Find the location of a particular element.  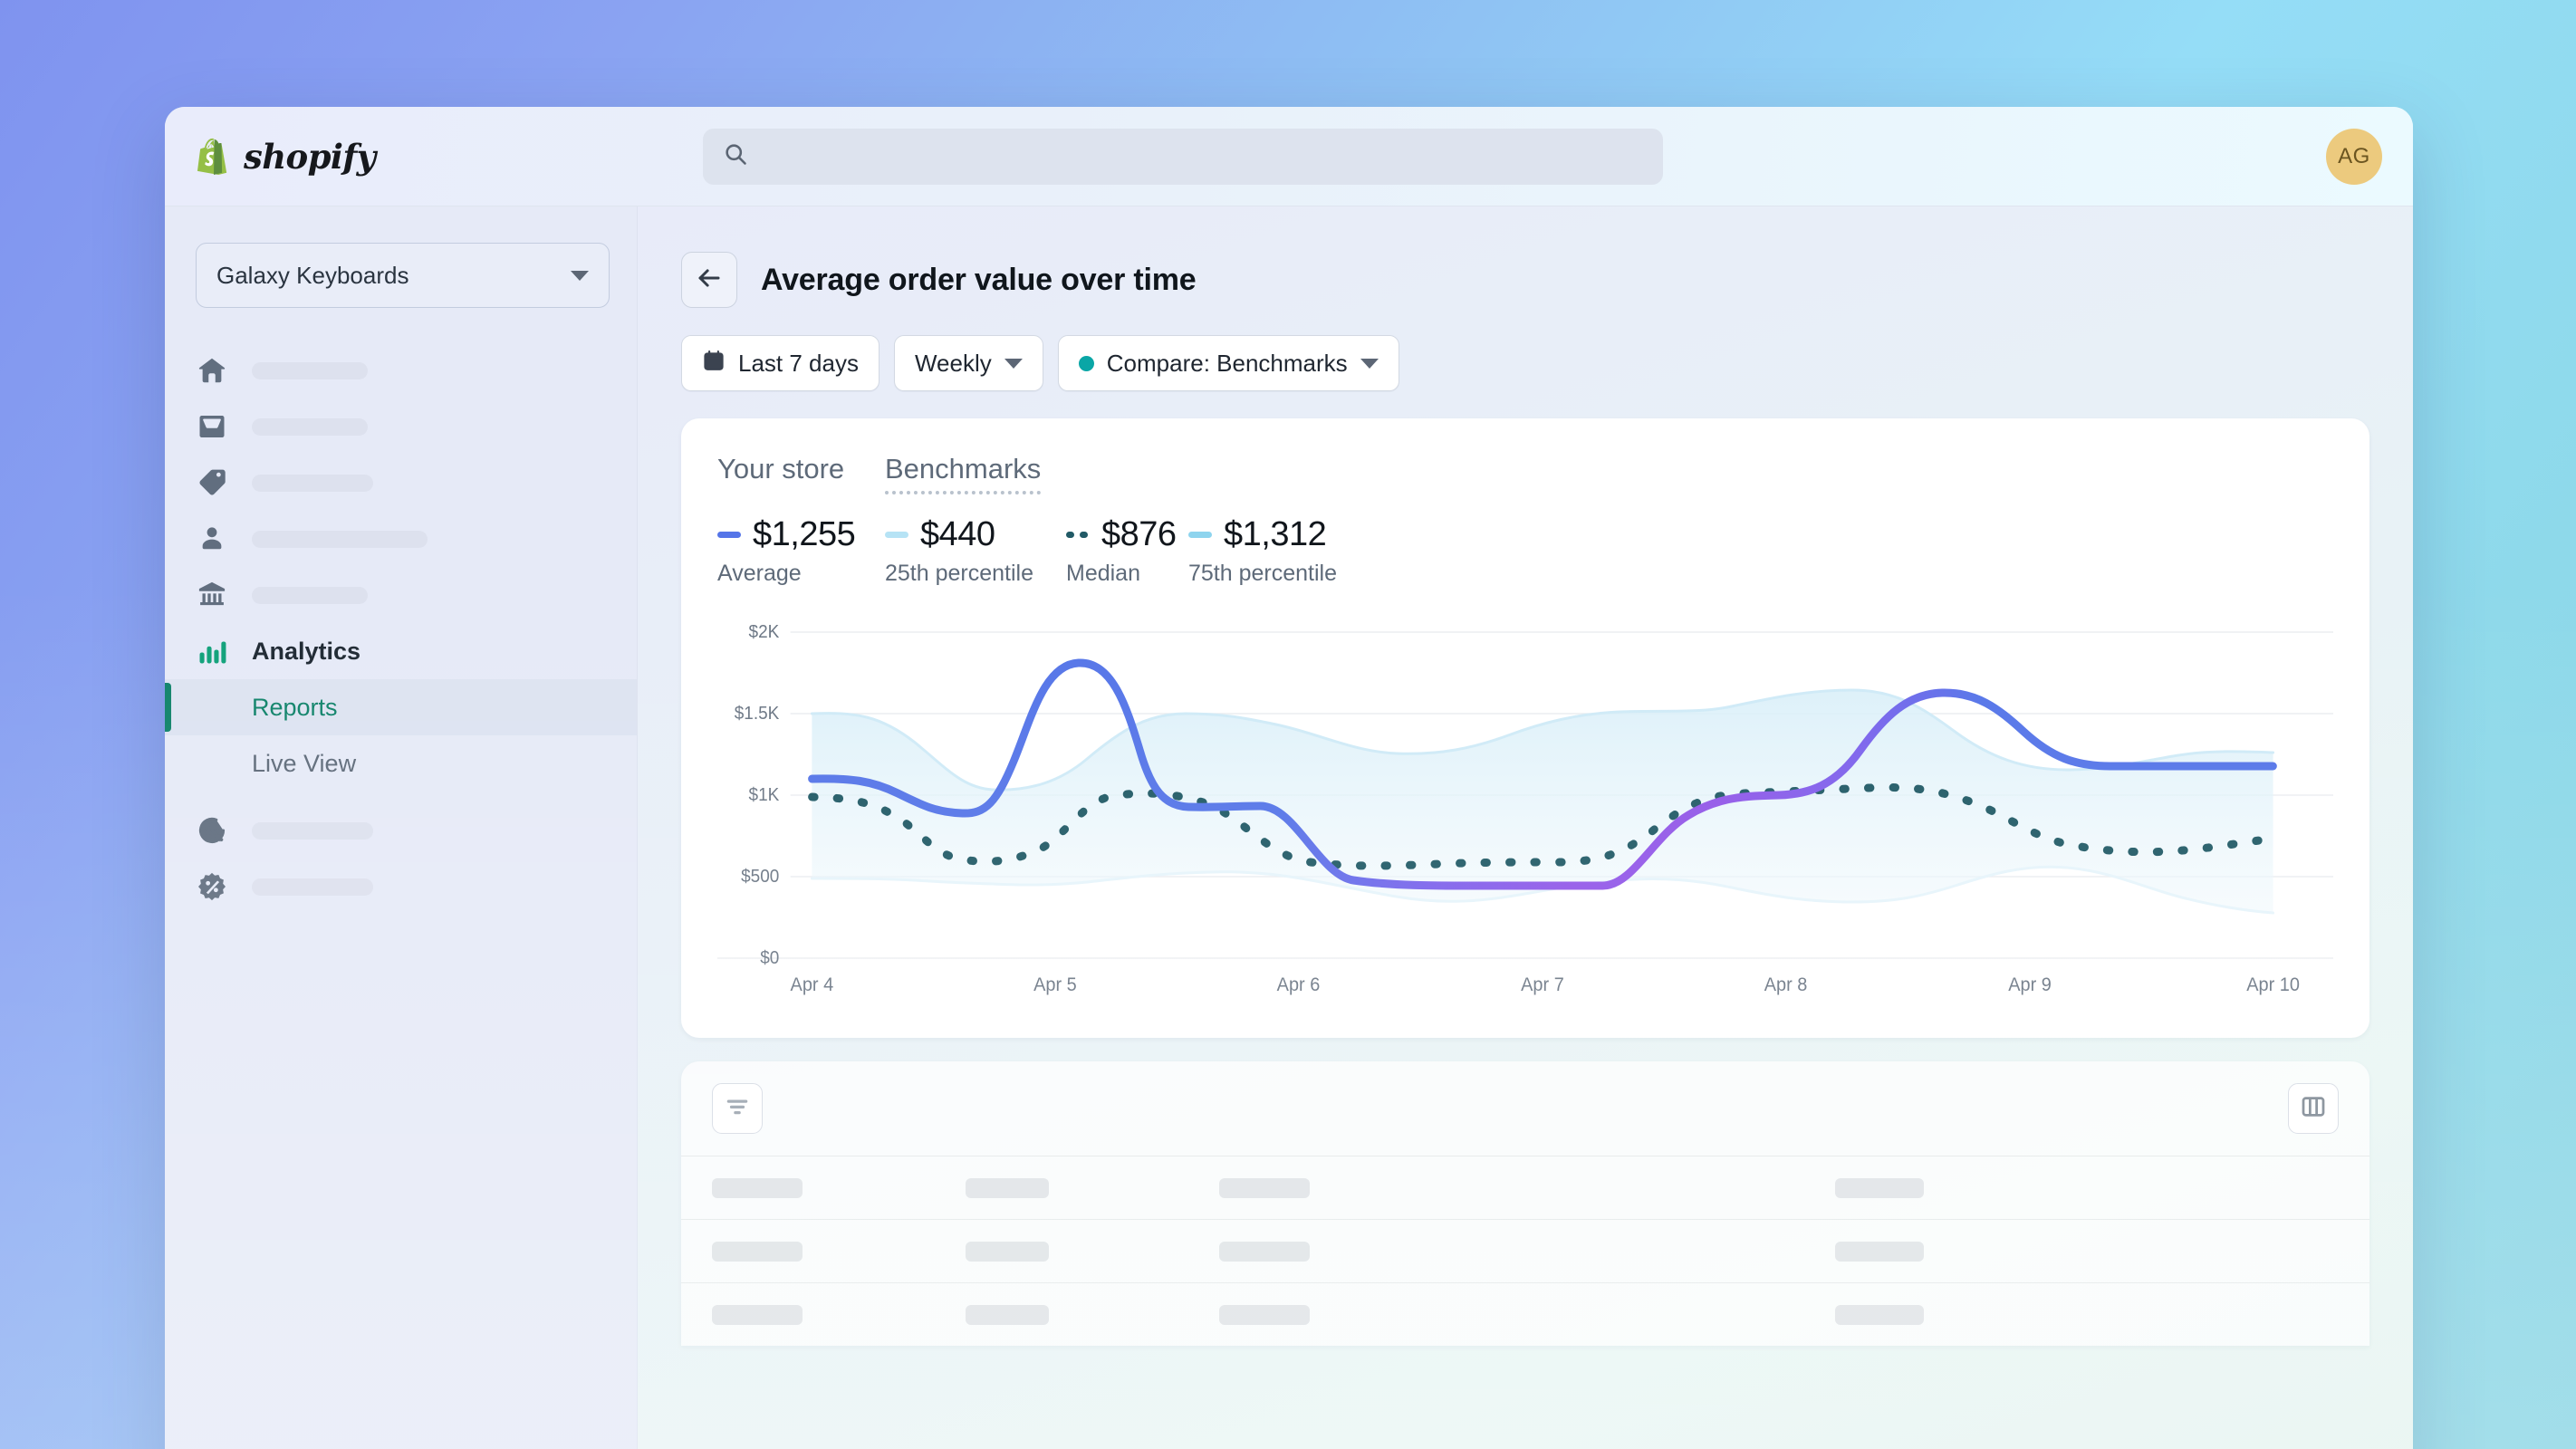

sidebar-subitem-label: Reports is located at coordinates (295, 707).